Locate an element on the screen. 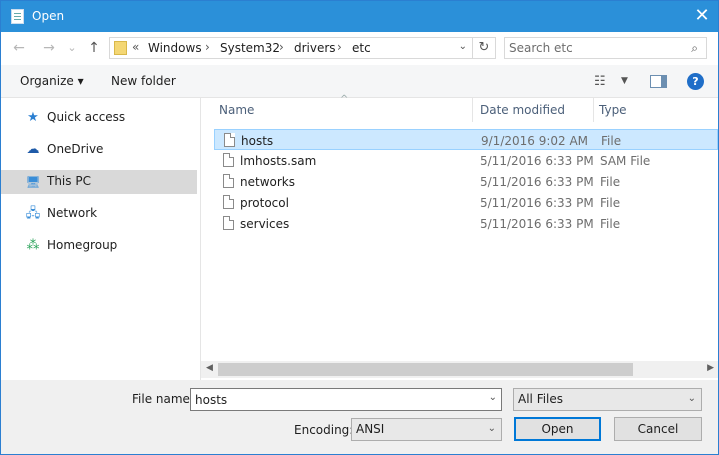 The image size is (719, 455). open-button: Open is located at coordinates (557, 429).